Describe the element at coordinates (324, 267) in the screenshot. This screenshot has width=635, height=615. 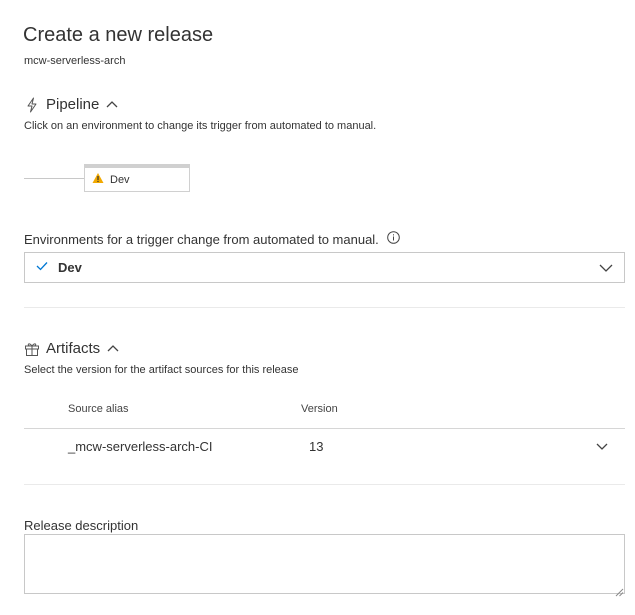
I see `environments-dropdown: Dev` at that location.